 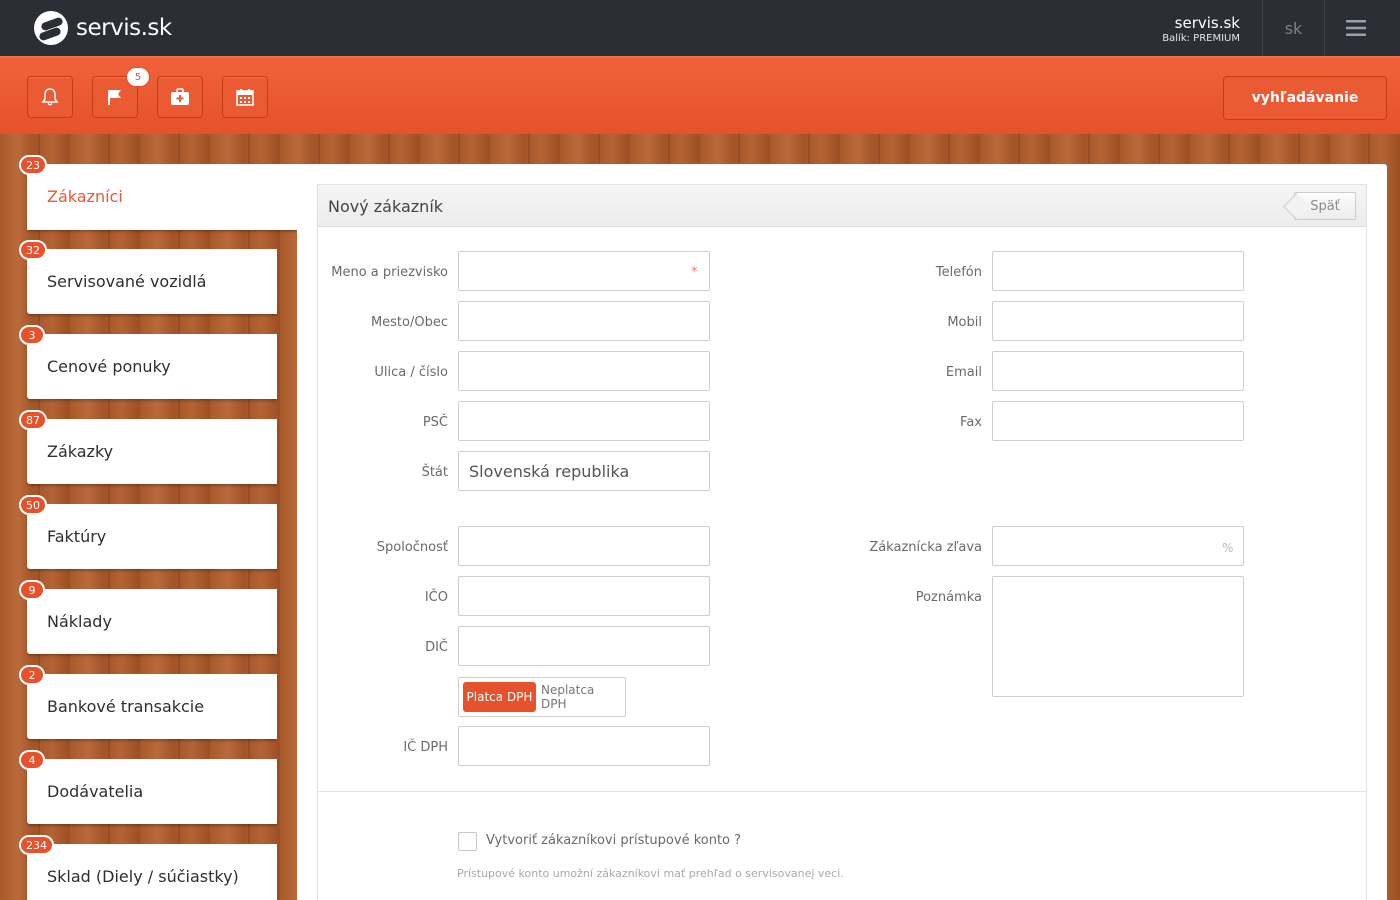 I want to click on street-label: Ulica / číslo, so click(x=411, y=372).